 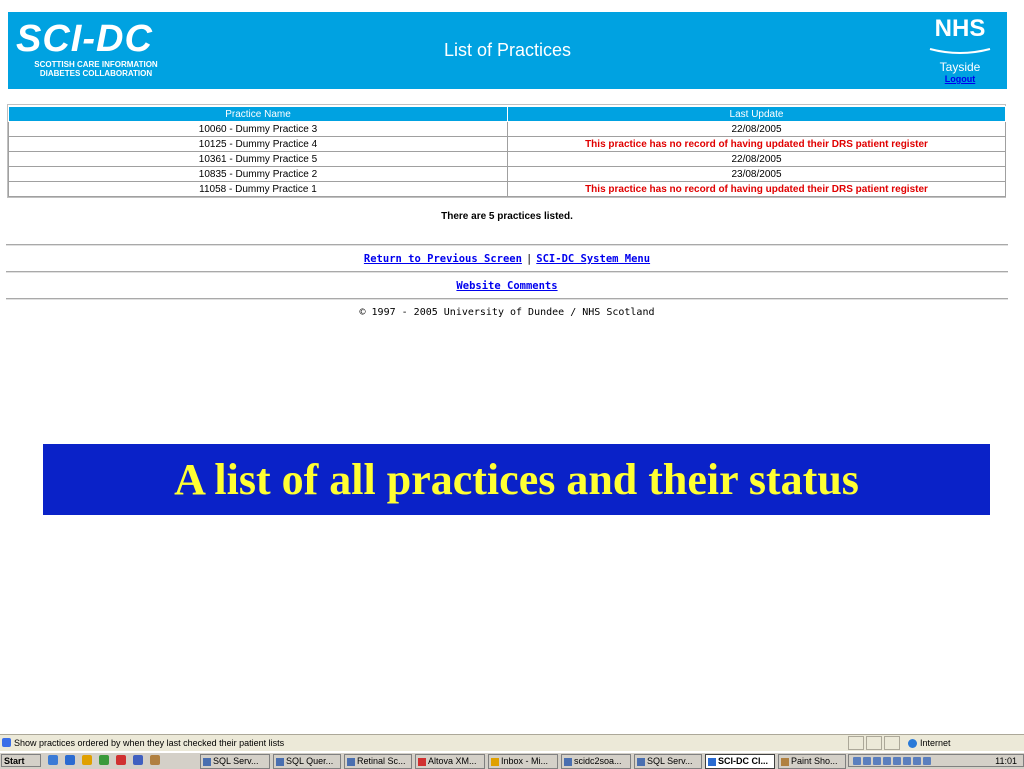 I want to click on table-row: 10060 - Dummy Practice 3 22/08/2005, so click(x=507, y=129).